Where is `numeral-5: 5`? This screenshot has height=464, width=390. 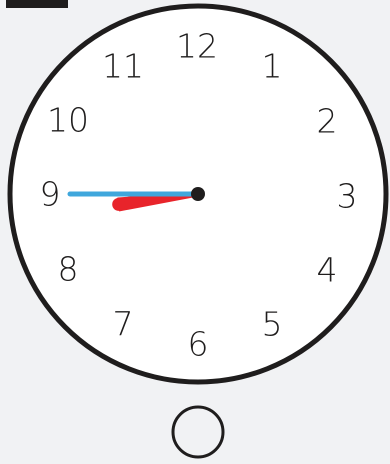 numeral-5: 5 is located at coordinates (272, 324).